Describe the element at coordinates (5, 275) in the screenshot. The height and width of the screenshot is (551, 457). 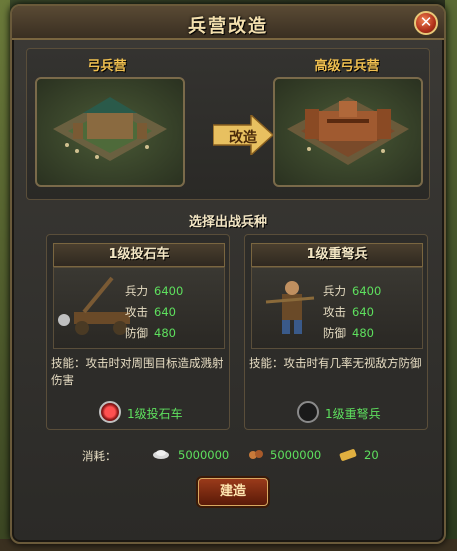
I see `map-edge-left` at that location.